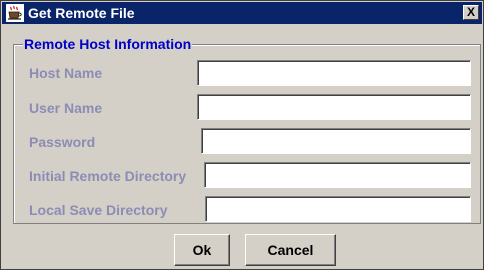 The width and height of the screenshot is (492, 280). Describe the element at coordinates (334, 107) in the screenshot. I see `user-name-input` at that location.